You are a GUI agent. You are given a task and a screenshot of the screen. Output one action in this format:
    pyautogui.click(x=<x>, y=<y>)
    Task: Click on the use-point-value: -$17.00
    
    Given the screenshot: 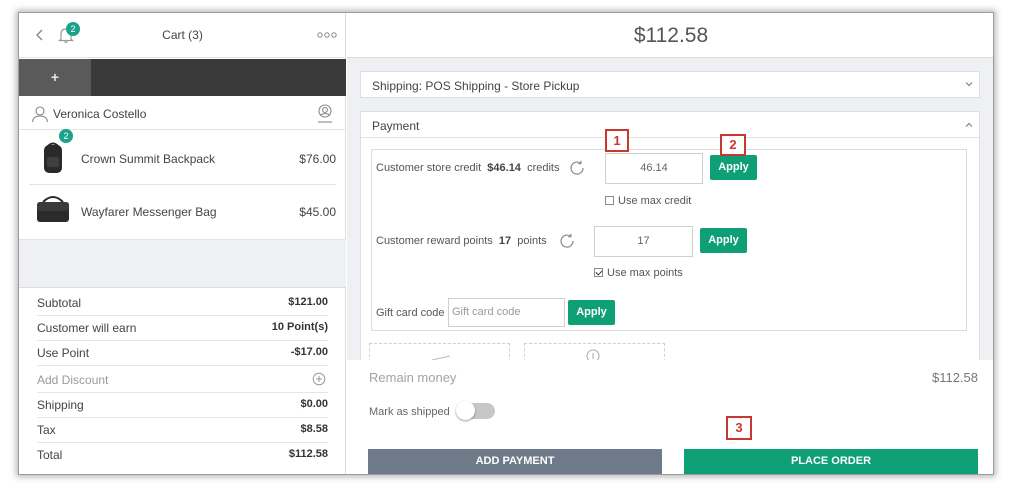 What is the action you would take?
    pyautogui.click(x=309, y=352)
    